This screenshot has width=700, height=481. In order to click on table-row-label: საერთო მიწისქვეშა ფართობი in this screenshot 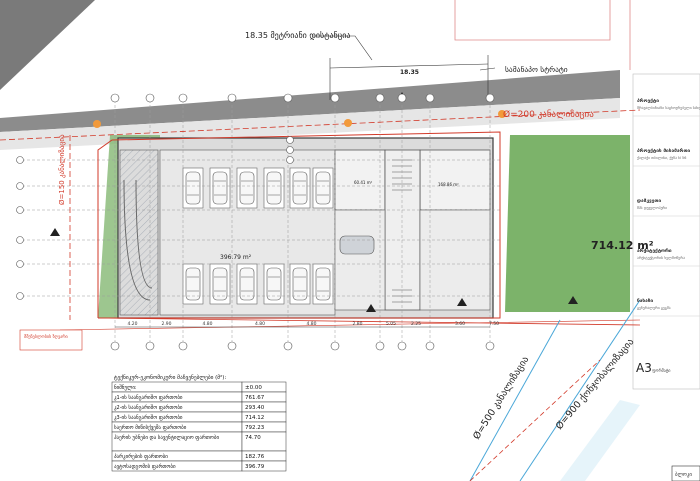, I will do `click(150, 427)`.